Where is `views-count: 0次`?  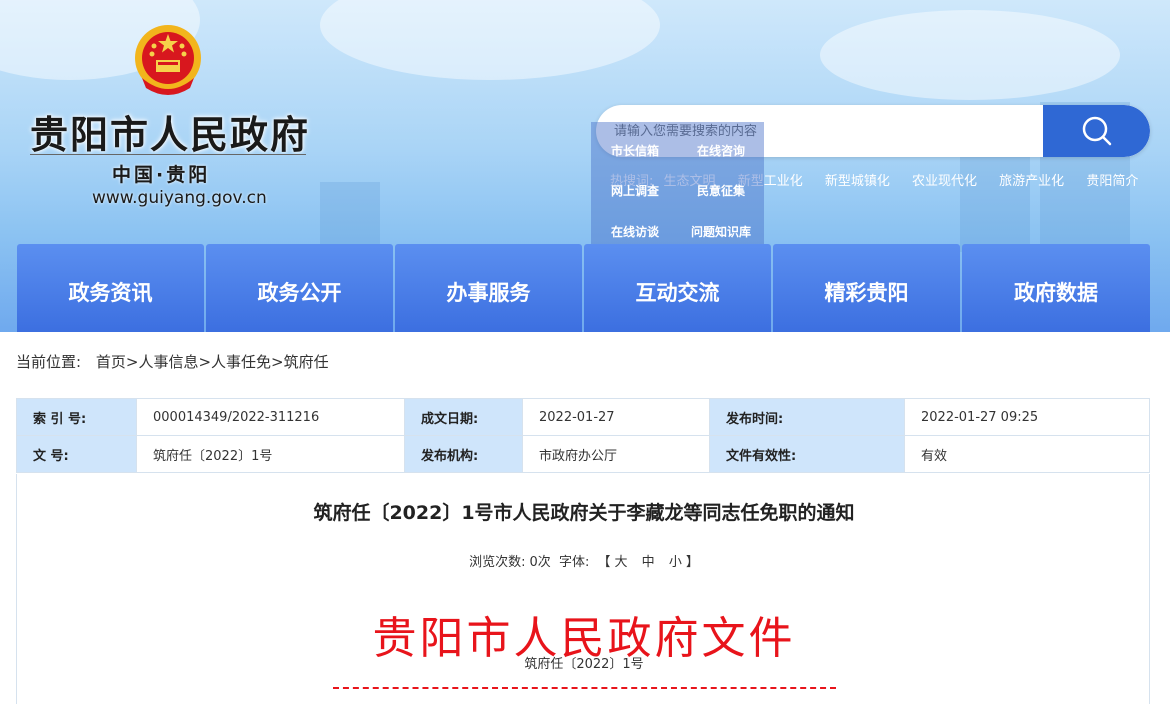 views-count: 0次 is located at coordinates (540, 562).